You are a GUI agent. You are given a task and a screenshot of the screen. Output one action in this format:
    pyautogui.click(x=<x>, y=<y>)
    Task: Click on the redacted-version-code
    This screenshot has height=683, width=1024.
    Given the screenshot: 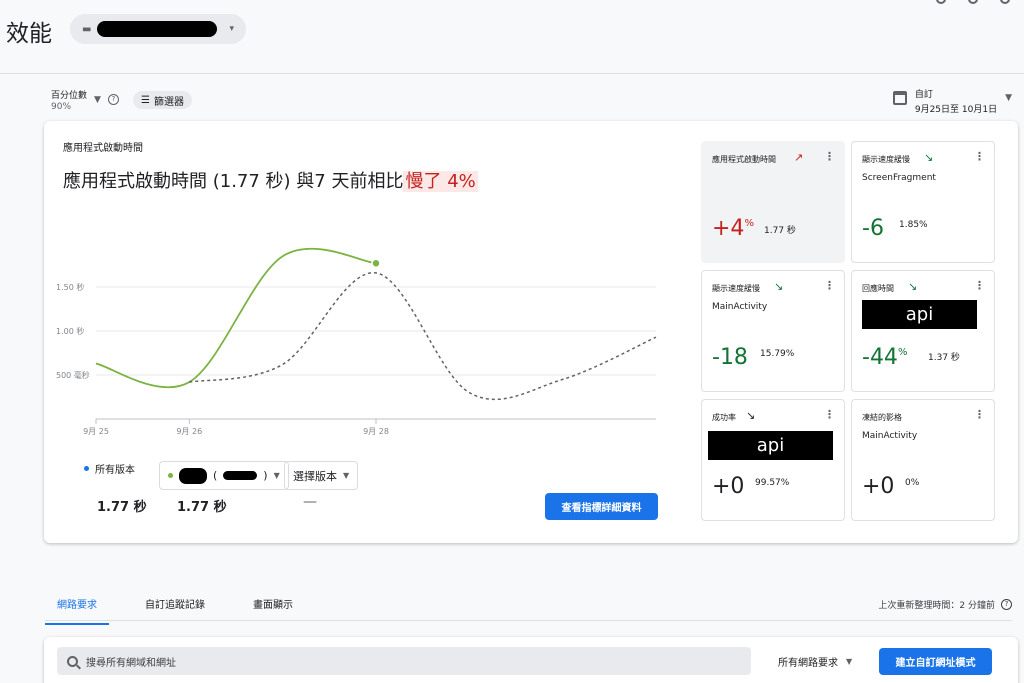 What is the action you would take?
    pyautogui.click(x=240, y=475)
    